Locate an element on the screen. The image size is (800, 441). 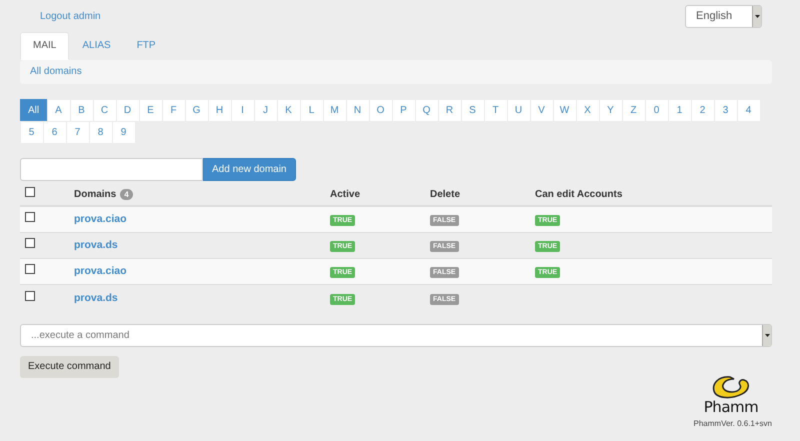
letter-filter: 7 is located at coordinates (78, 132).